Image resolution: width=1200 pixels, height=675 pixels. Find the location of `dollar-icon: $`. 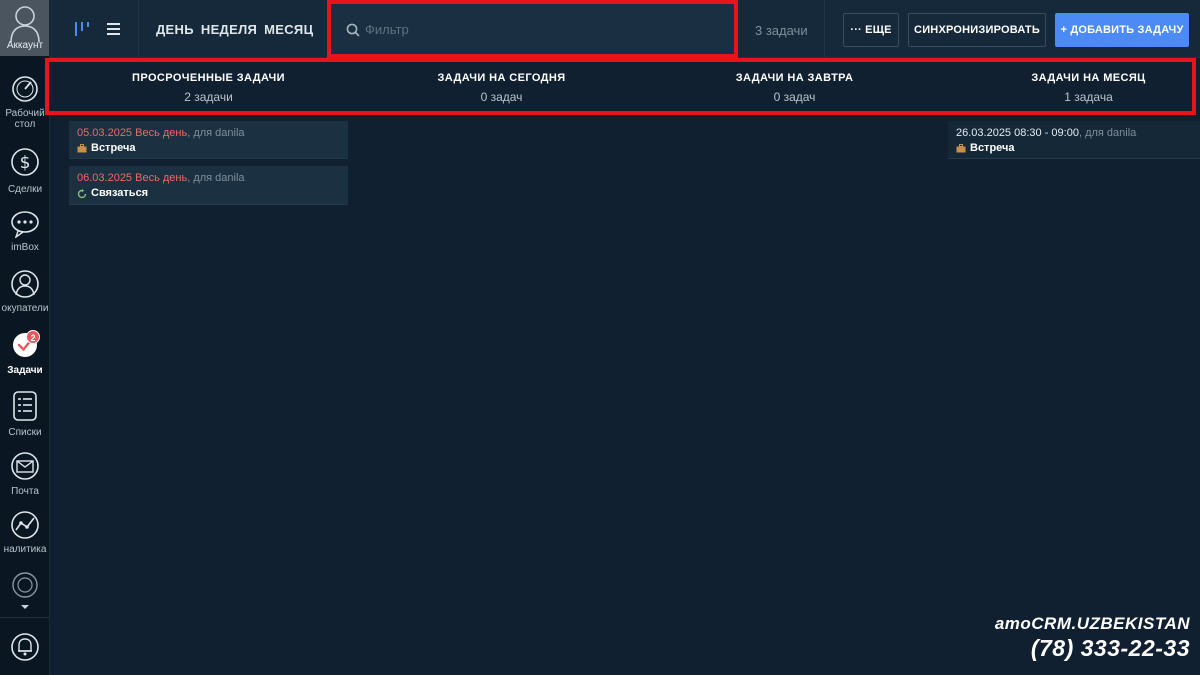

dollar-icon: $ is located at coordinates (25, 162).